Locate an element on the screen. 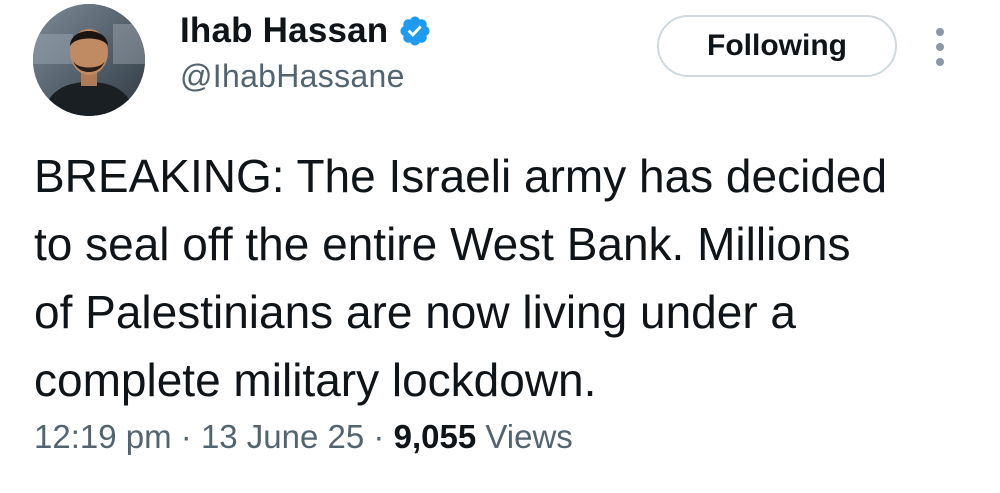 The image size is (1000, 493). avatar-image is located at coordinates (89, 60).